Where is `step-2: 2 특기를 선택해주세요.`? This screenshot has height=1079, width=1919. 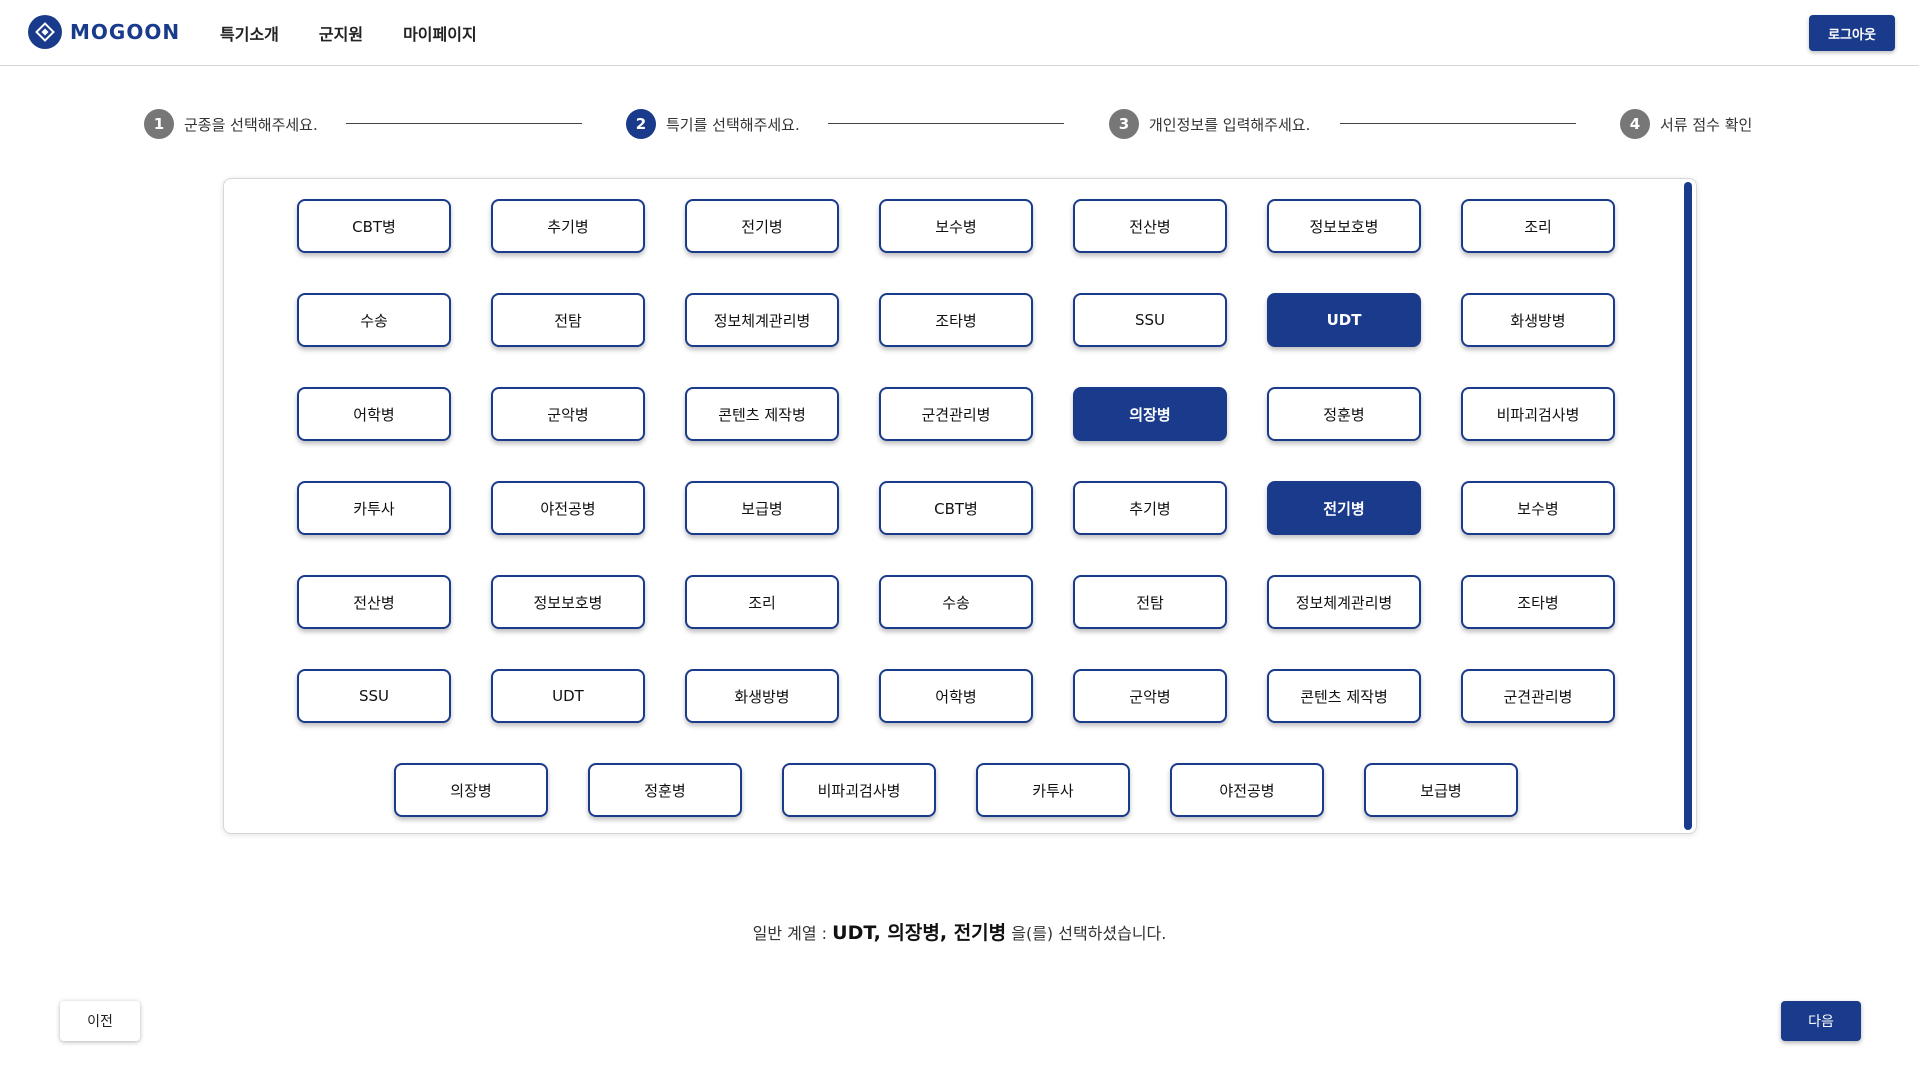
step-2: 2 특기를 선택해주세요. is located at coordinates (713, 124).